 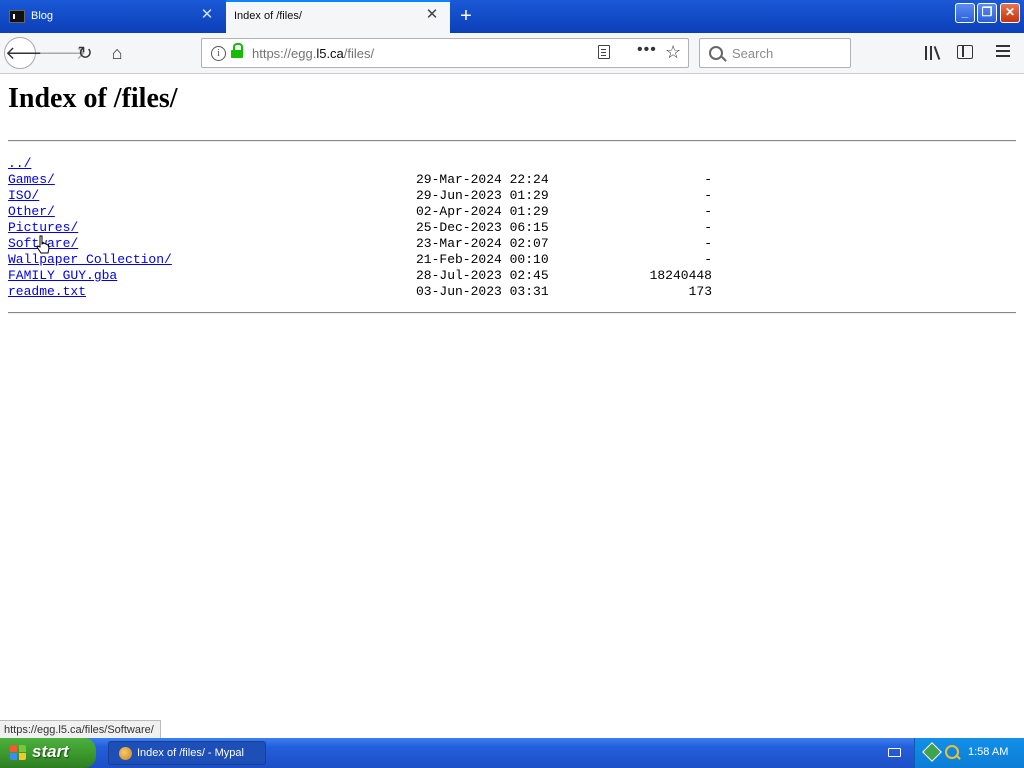 I want to click on modified-date: 25-Dec-2023 06:15, so click(x=482, y=227).